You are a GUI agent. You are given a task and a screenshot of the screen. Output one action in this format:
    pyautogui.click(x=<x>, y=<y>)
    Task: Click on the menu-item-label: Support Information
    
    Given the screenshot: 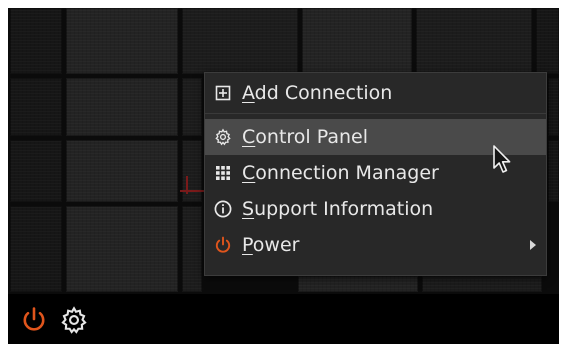 What is the action you would take?
    pyautogui.click(x=338, y=209)
    